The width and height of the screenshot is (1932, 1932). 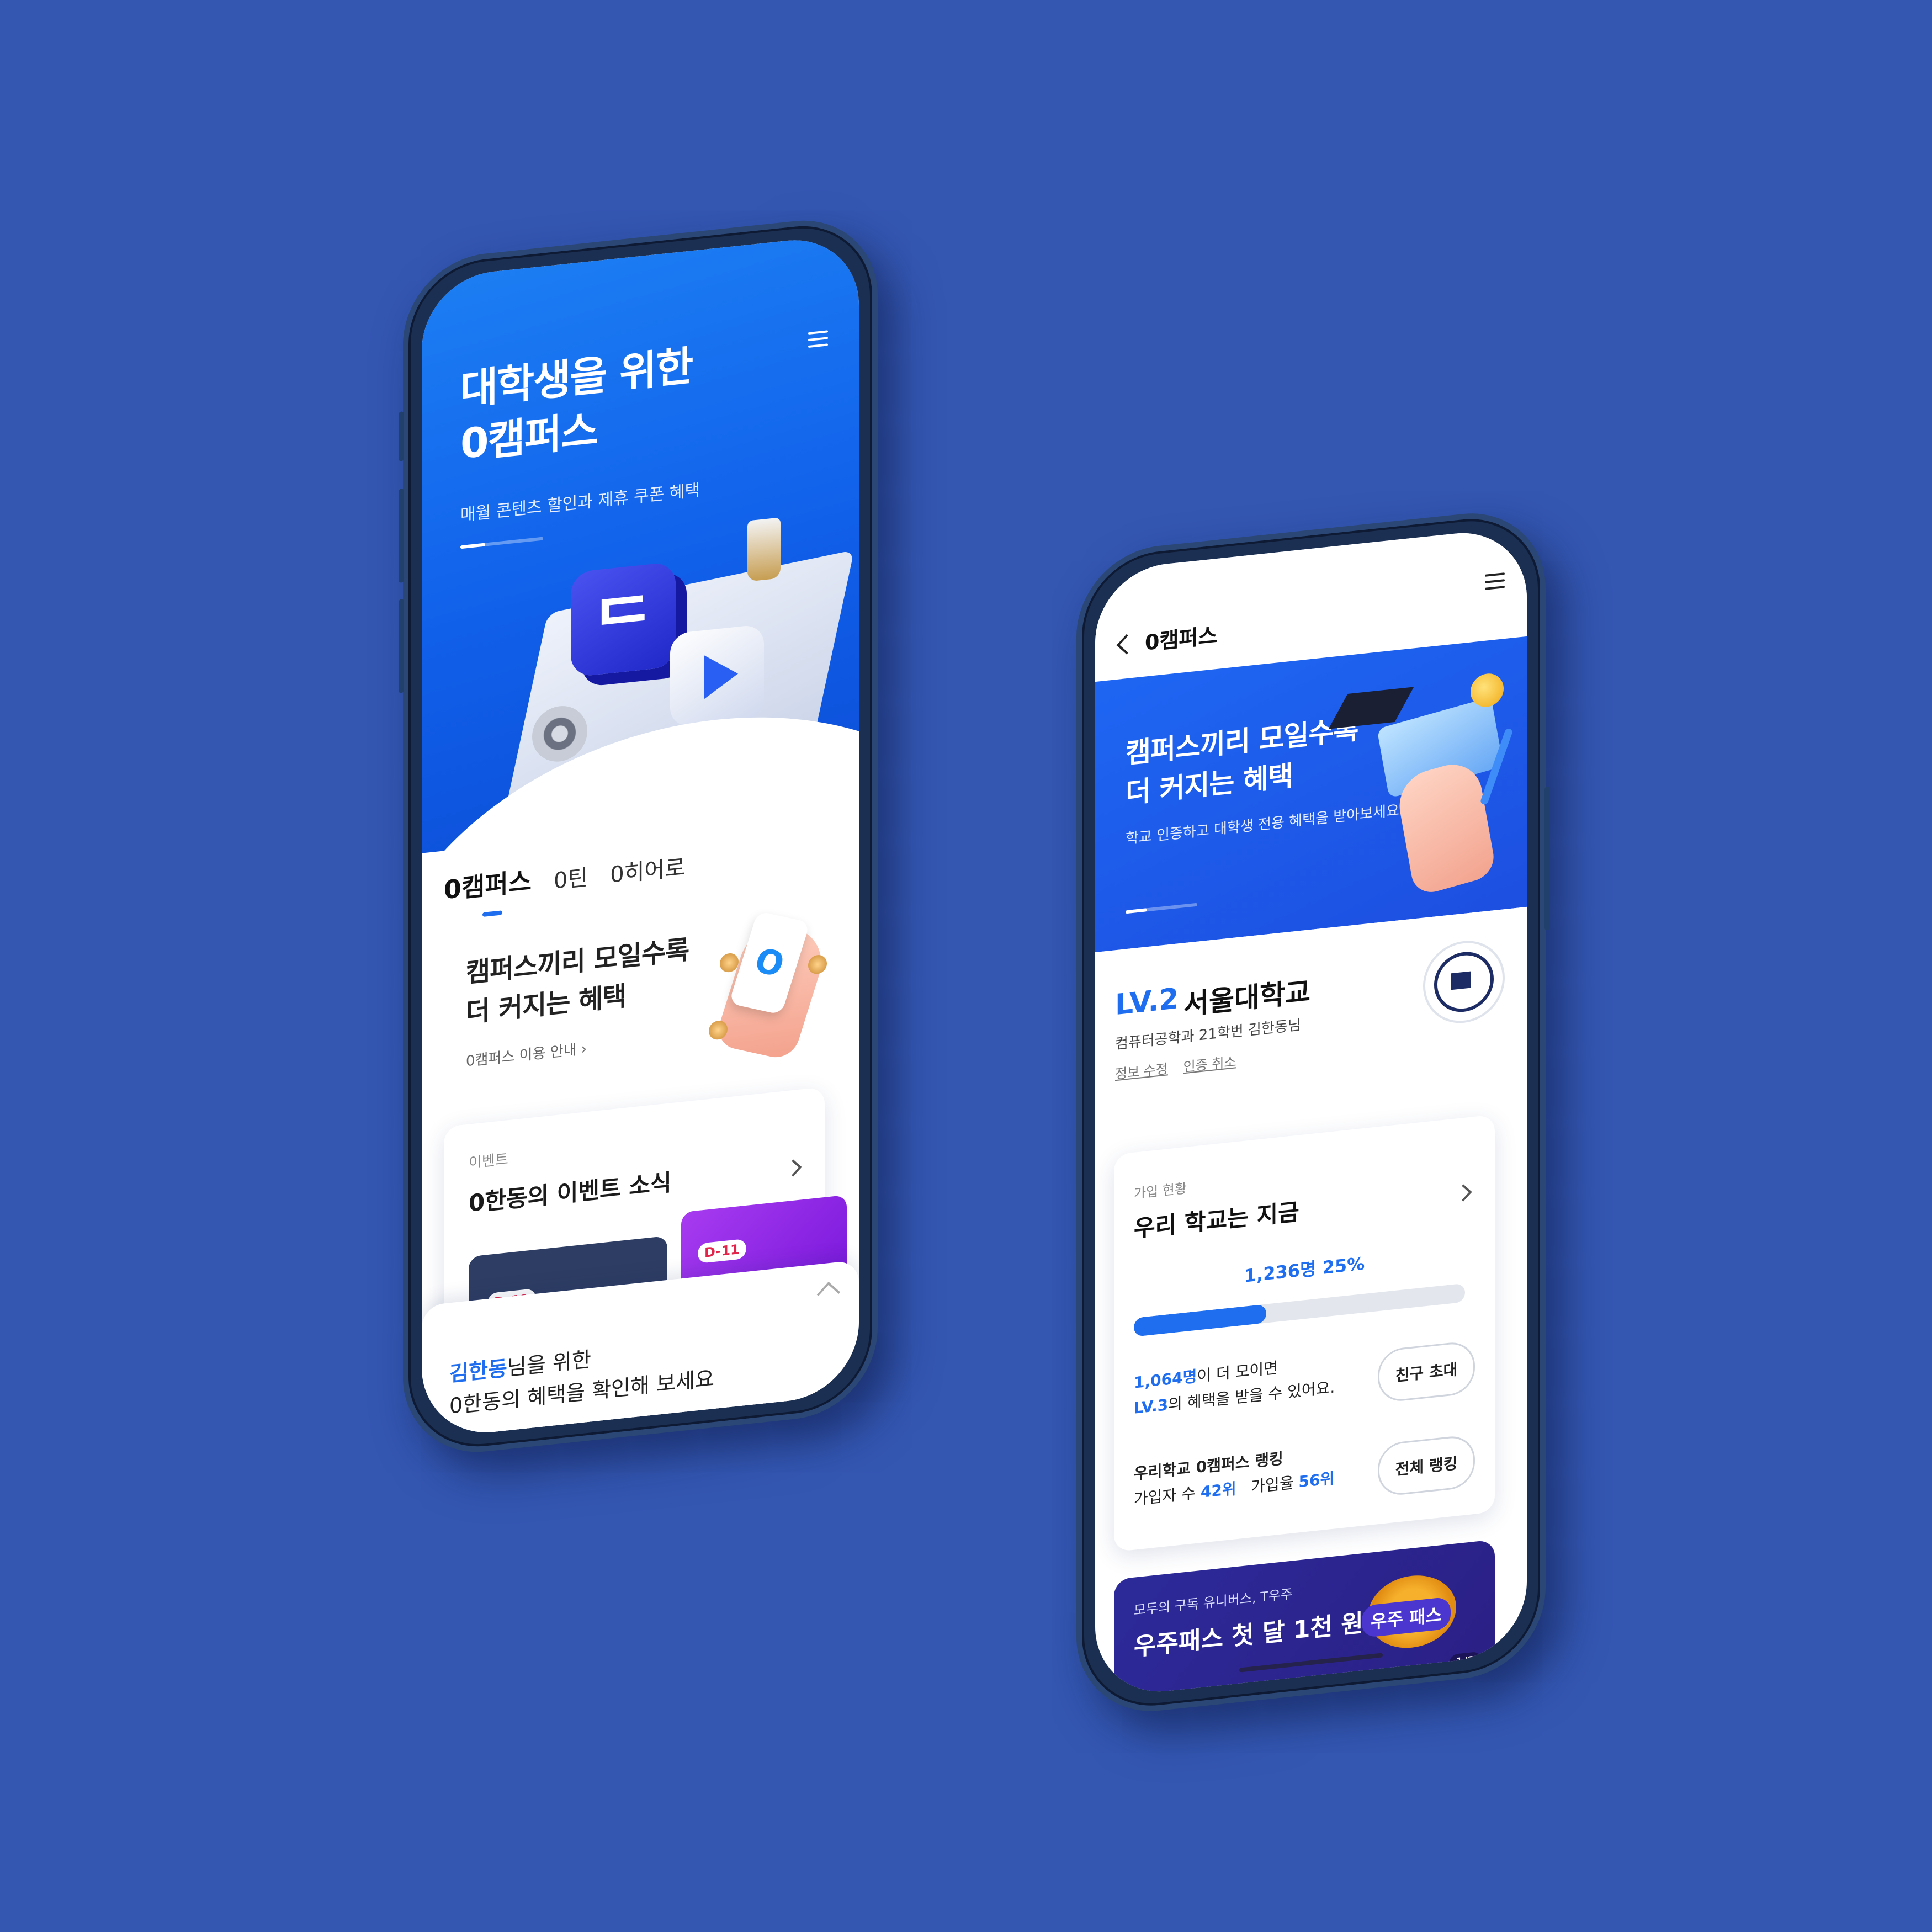 I want to click on bottom-sheet-text: 김한동님을 위한 0한동의 혜택을 확인해 보세요, so click(x=581, y=1376).